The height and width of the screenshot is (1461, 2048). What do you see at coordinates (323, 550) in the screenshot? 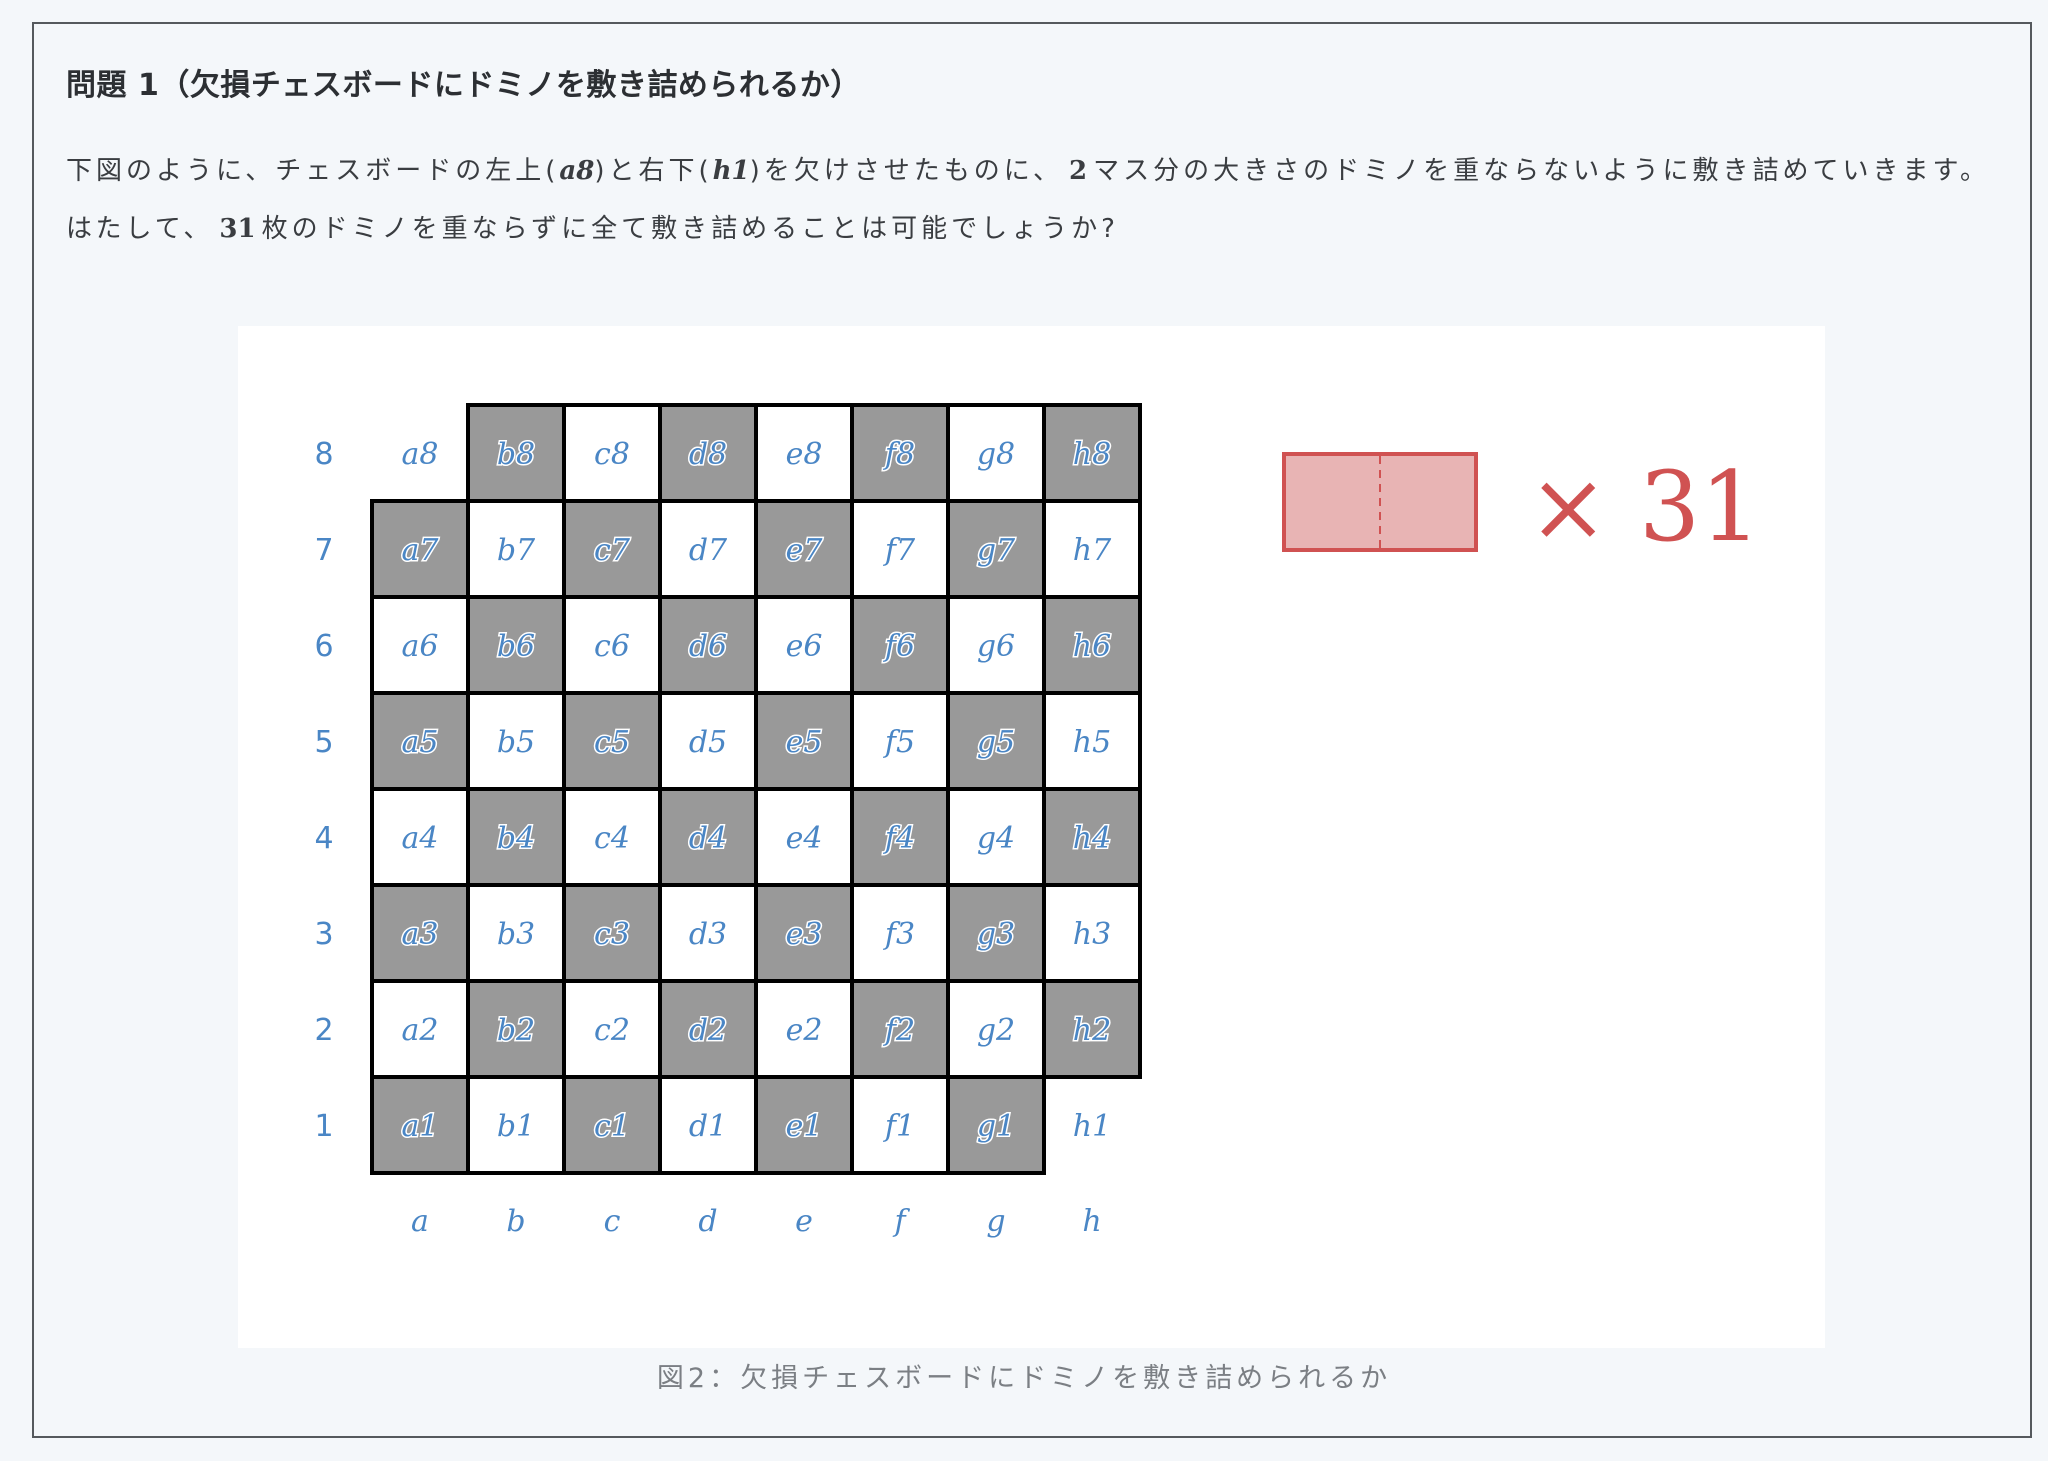
I see `rank-label-7: 7` at bounding box center [323, 550].